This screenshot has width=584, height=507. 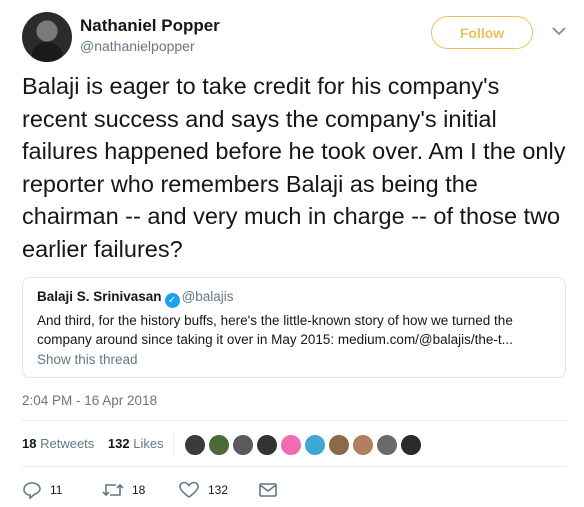 I want to click on direct-message-button, so click(x=272, y=490).